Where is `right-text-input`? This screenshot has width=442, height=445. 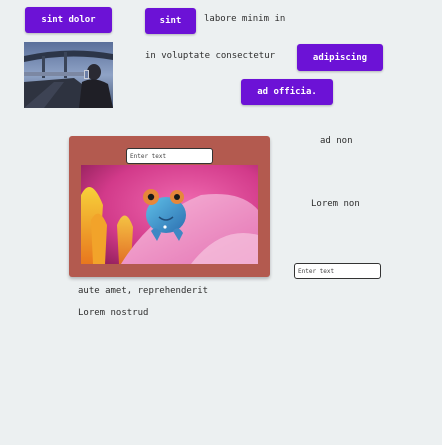
right-text-input is located at coordinates (337, 271).